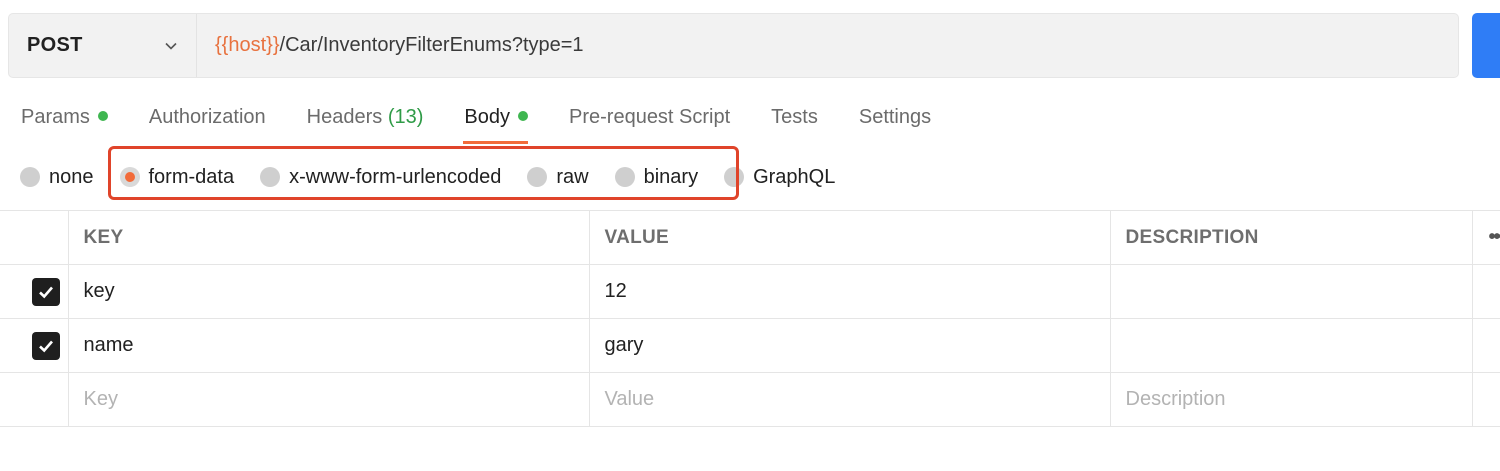  Describe the element at coordinates (431, 45) in the screenshot. I see `url-path: /Car/InventoryFilterEnums?type=1` at that location.